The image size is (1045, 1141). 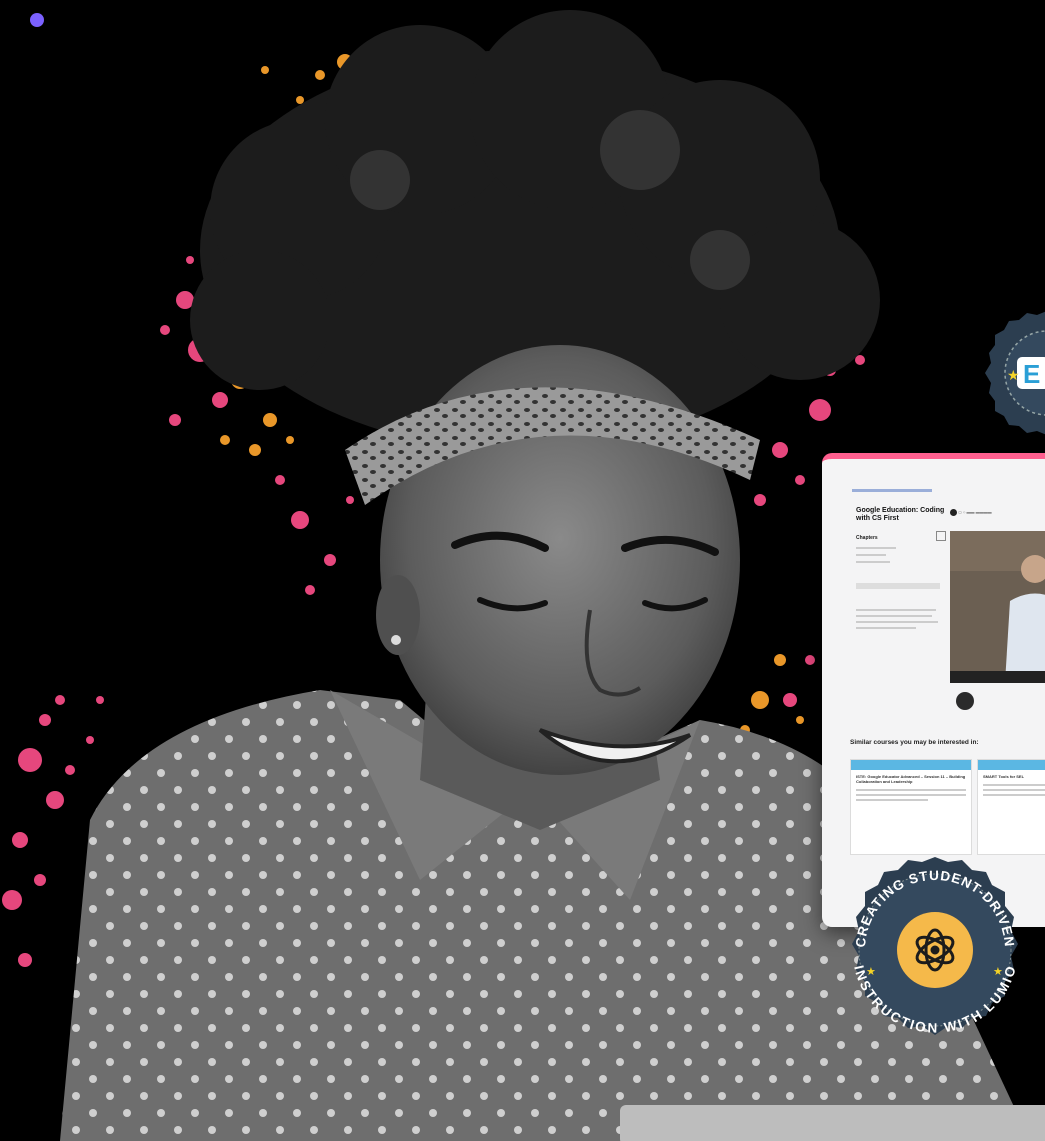 I want to click on course-meta: ▭ ○ ▬▬ ▬▬▬▬, so click(x=971, y=512).